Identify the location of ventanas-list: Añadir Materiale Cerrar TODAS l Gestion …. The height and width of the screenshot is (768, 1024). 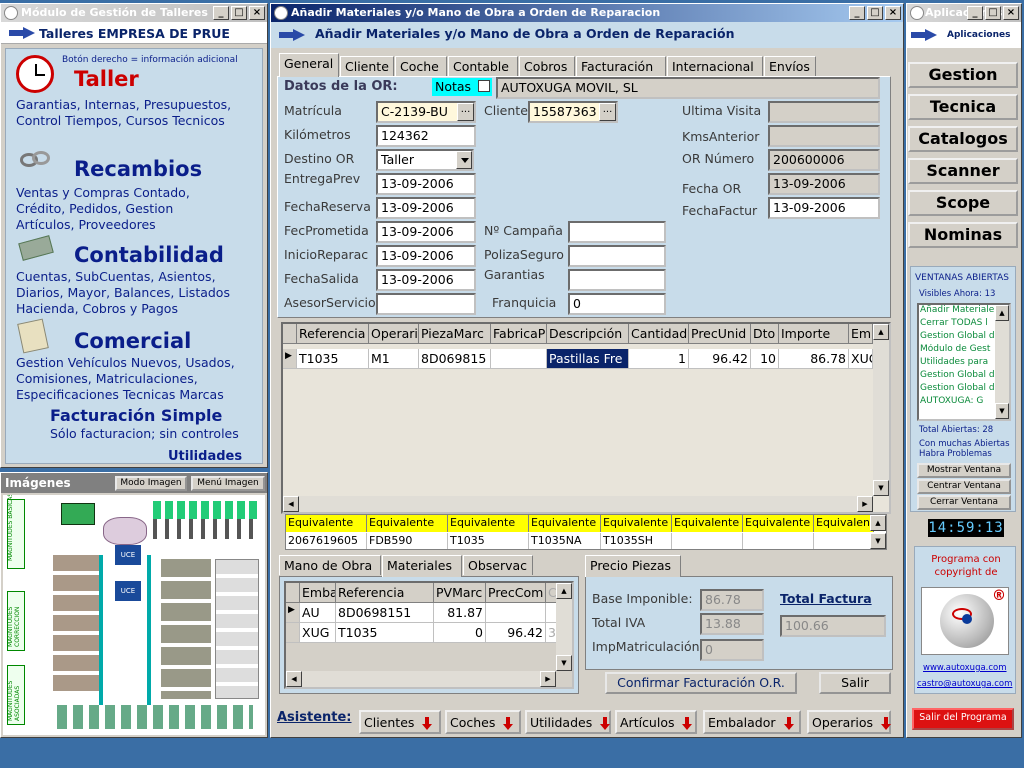
(964, 362).